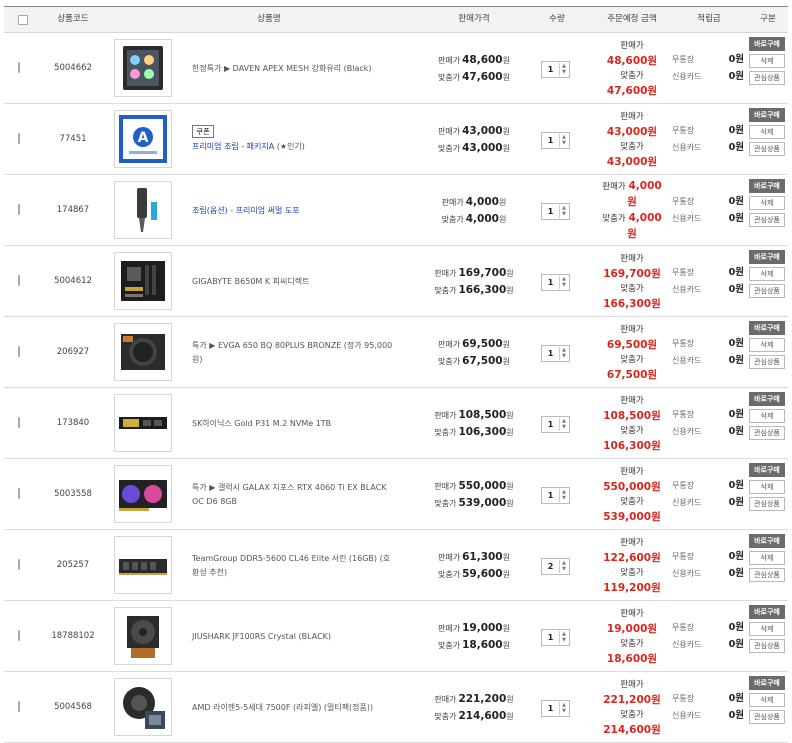  I want to click on product-name-link: GIGABYTE B650M K 피씨디렉트, so click(294, 282).